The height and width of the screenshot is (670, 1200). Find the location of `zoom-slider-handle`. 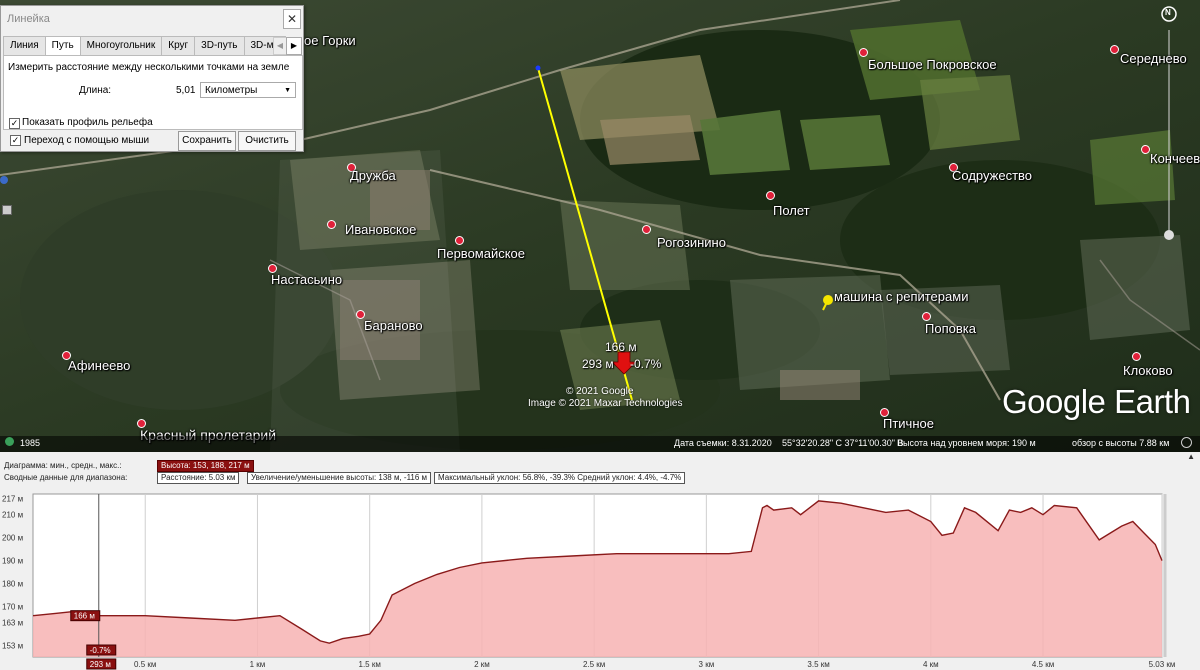

zoom-slider-handle is located at coordinates (1169, 235).